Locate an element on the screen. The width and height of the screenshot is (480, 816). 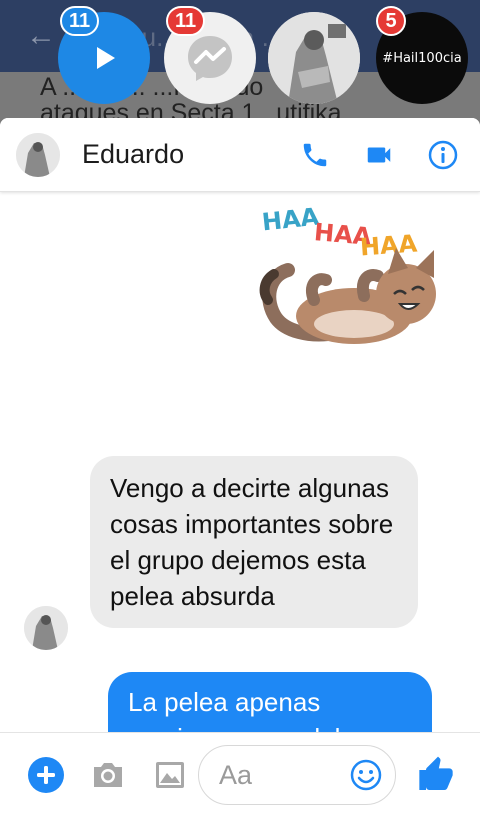
sticker-text-3: HAA is located at coordinates (388, 245).